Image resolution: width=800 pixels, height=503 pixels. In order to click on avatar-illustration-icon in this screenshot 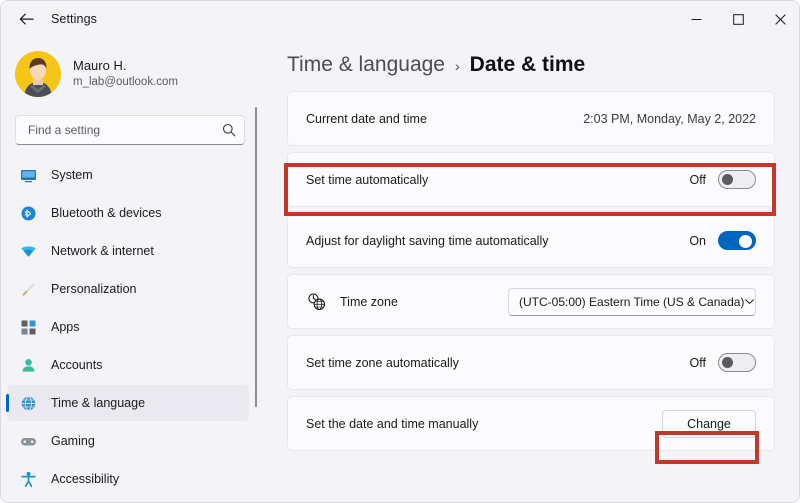, I will do `click(38, 74)`.